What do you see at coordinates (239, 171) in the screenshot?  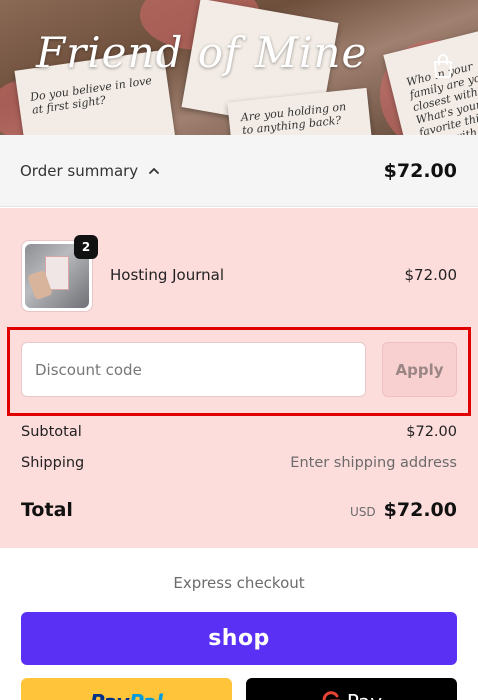 I see `order-summary-bar: Order summary $72.00` at bounding box center [239, 171].